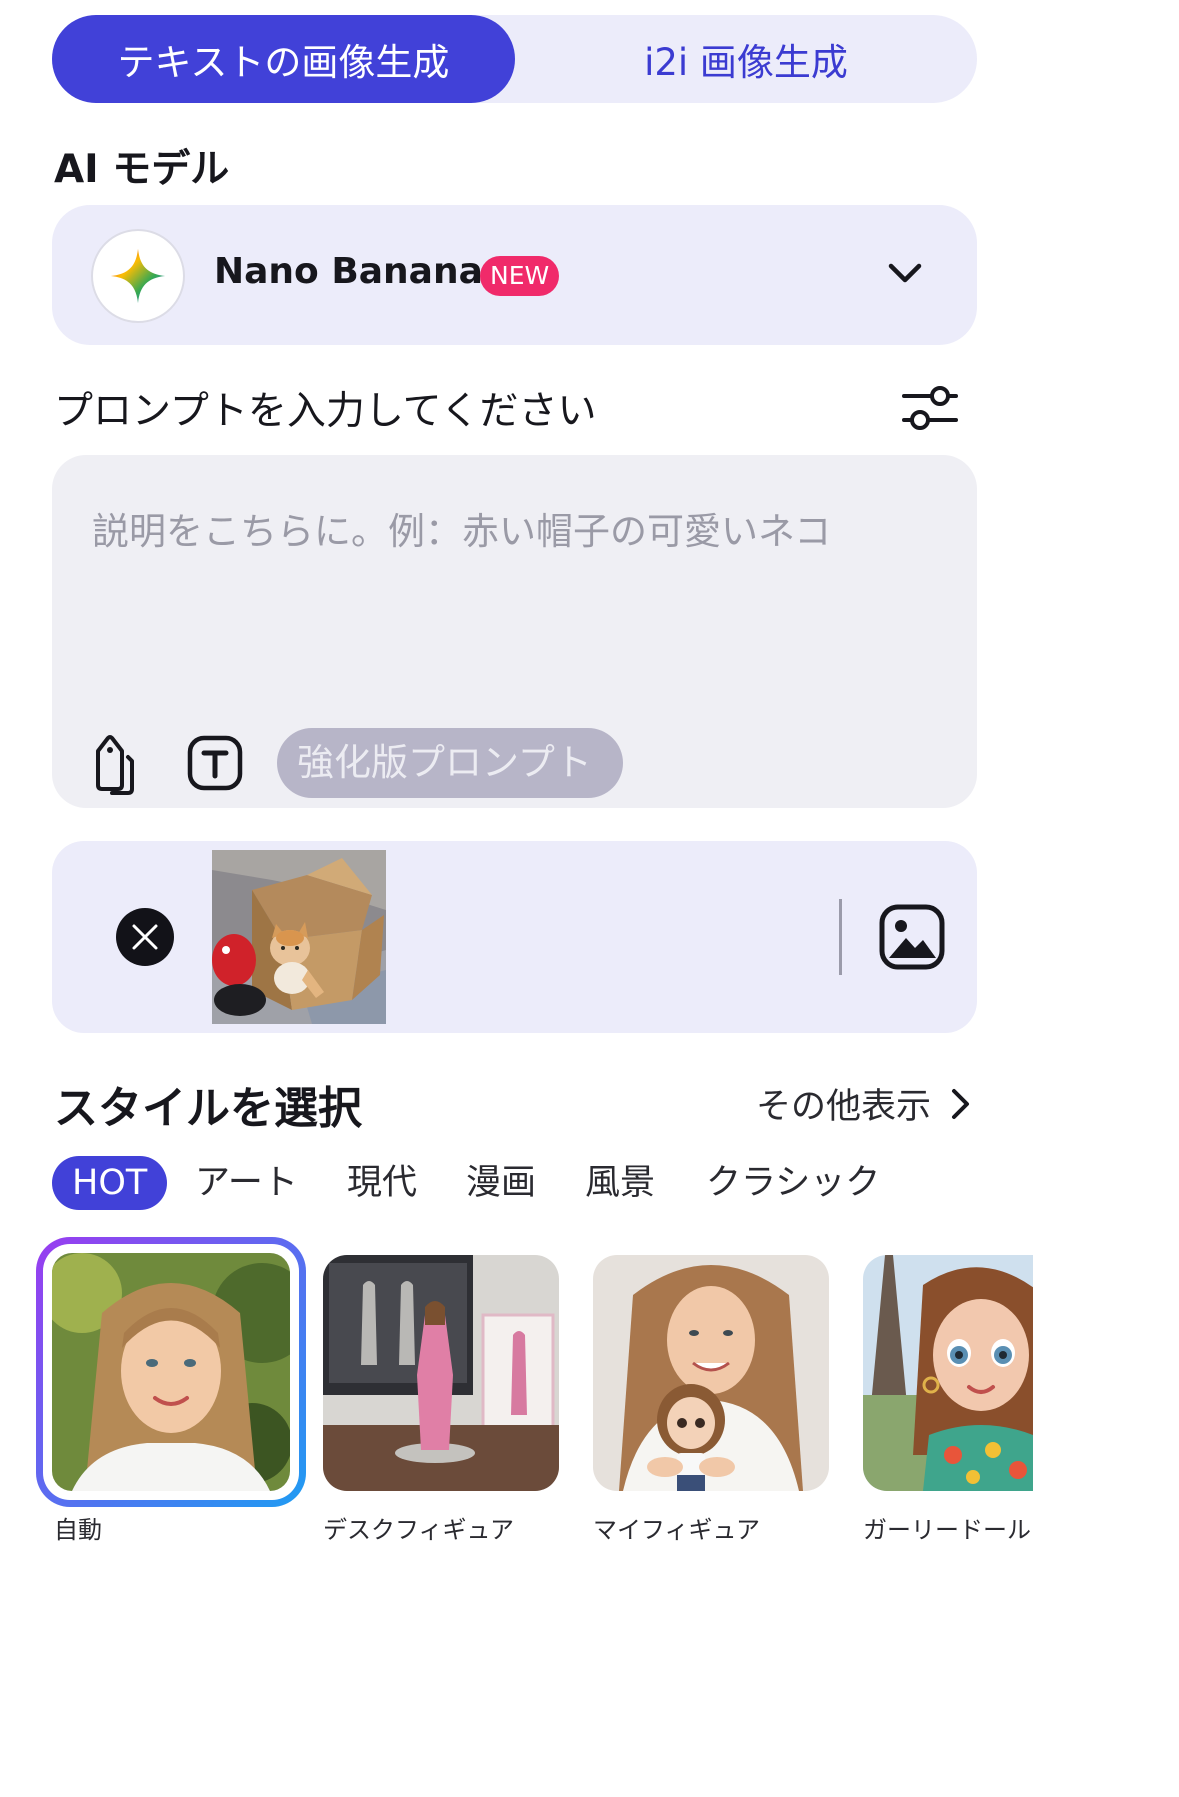  Describe the element at coordinates (450, 763) in the screenshot. I see `enhance-prompt-button: 強化版プロンプト` at that location.